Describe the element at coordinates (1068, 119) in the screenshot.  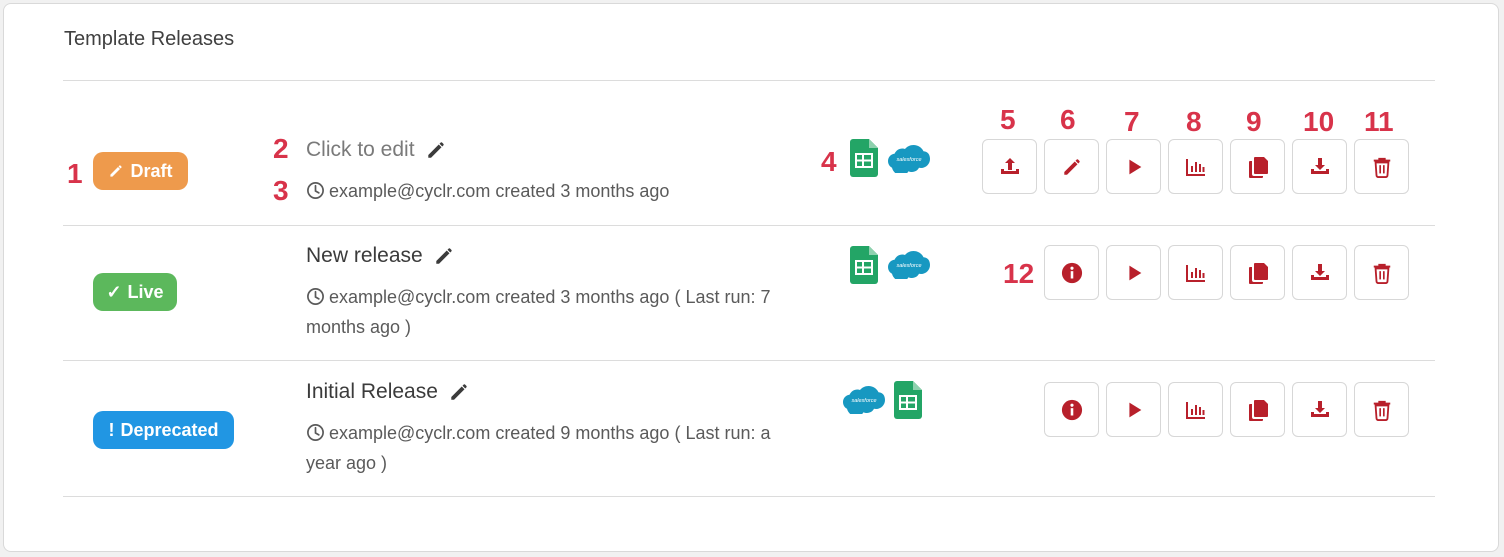
I see `annotation-6: 6` at that location.